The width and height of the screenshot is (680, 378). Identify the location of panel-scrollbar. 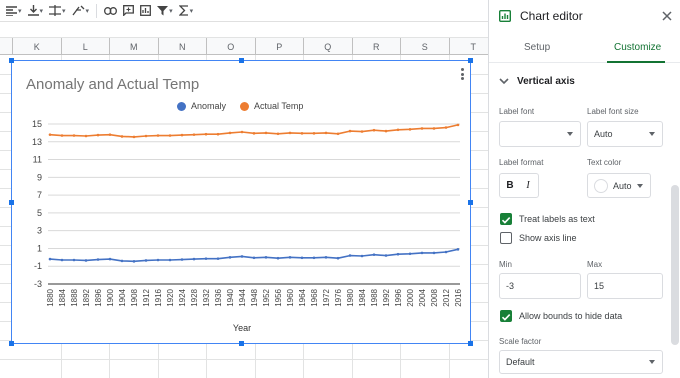
(675, 265).